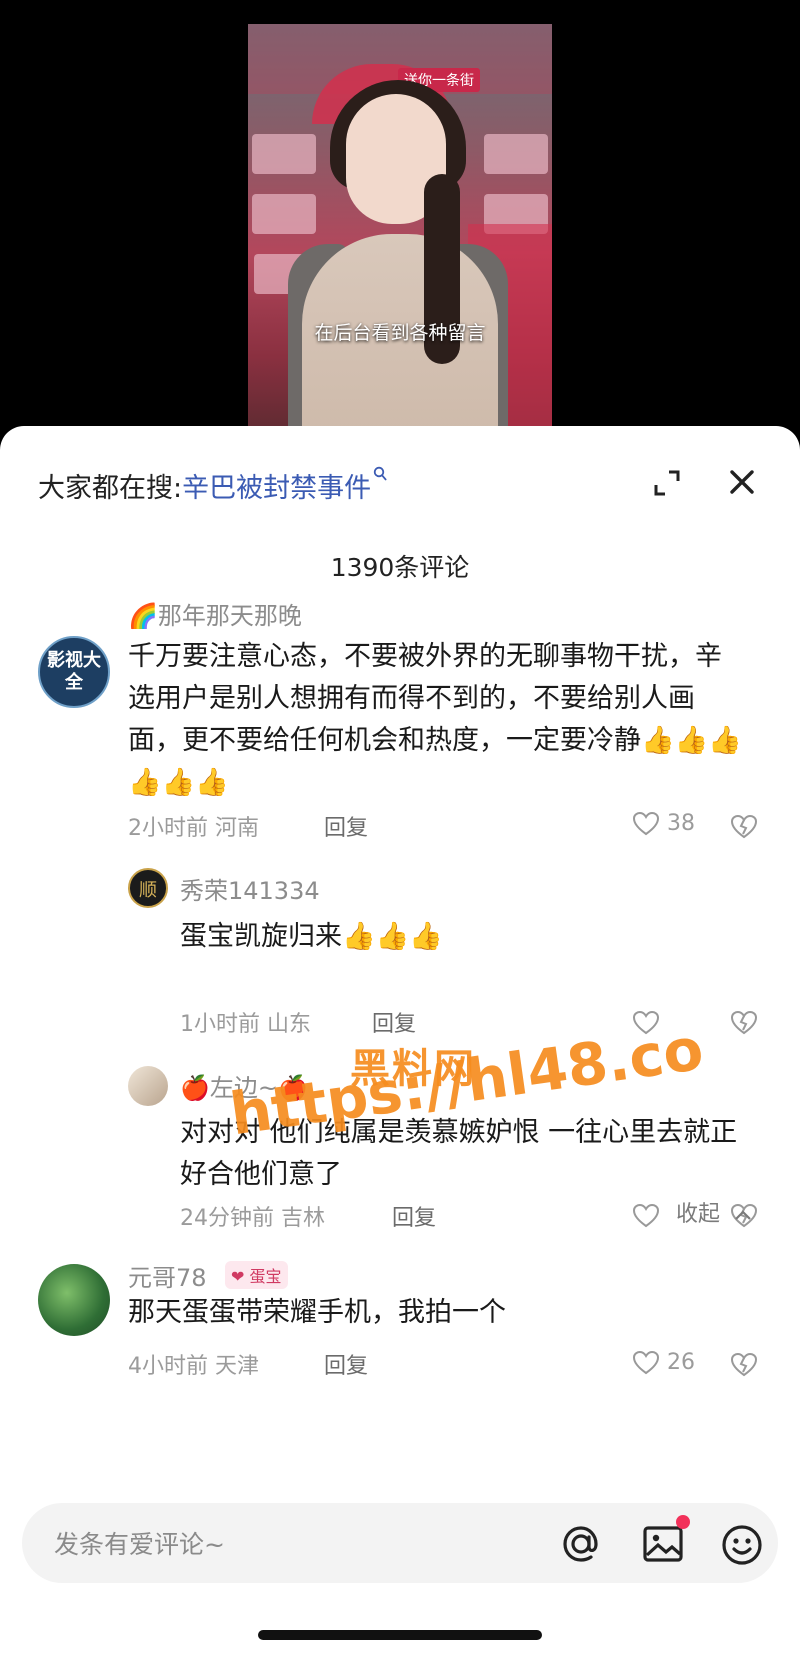 Image resolution: width=800 pixels, height=1659 pixels. Describe the element at coordinates (167, 1275) in the screenshot. I see `comment-username: 元哥78` at that location.